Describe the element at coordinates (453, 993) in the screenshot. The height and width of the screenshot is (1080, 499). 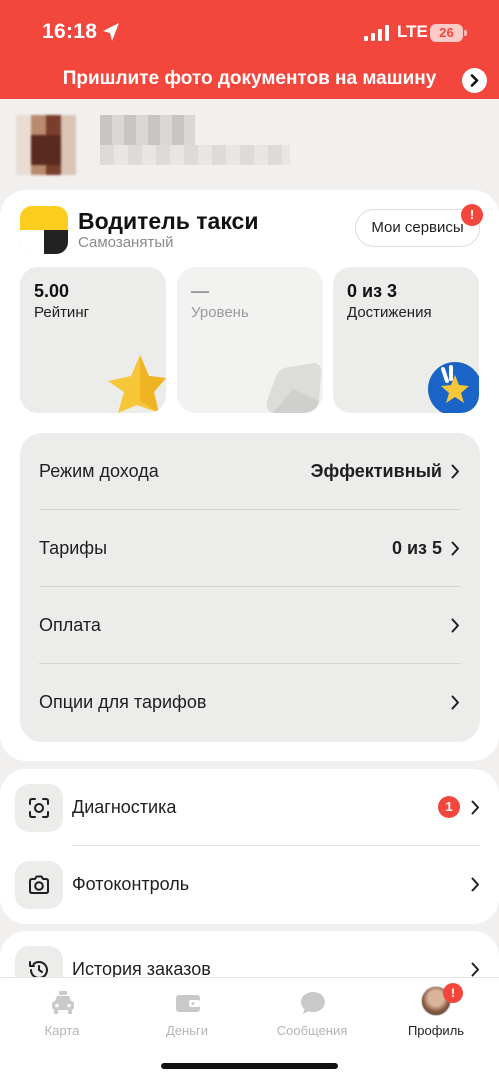
I see `profile-alert-badge: !` at that location.